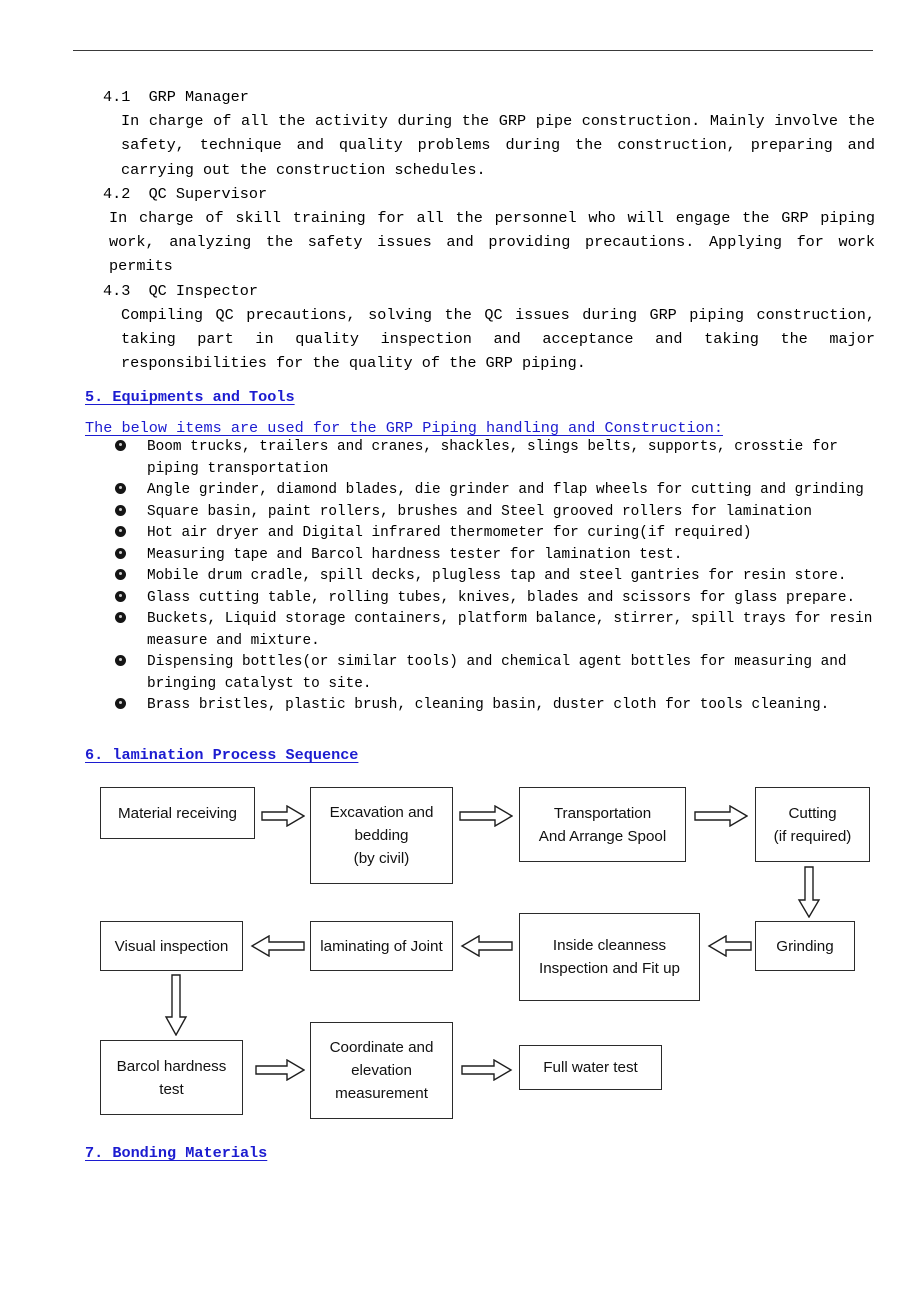 The width and height of the screenshot is (920, 1302). What do you see at coordinates (805, 946) in the screenshot?
I see `flow-box-grinding: Grinding` at bounding box center [805, 946].